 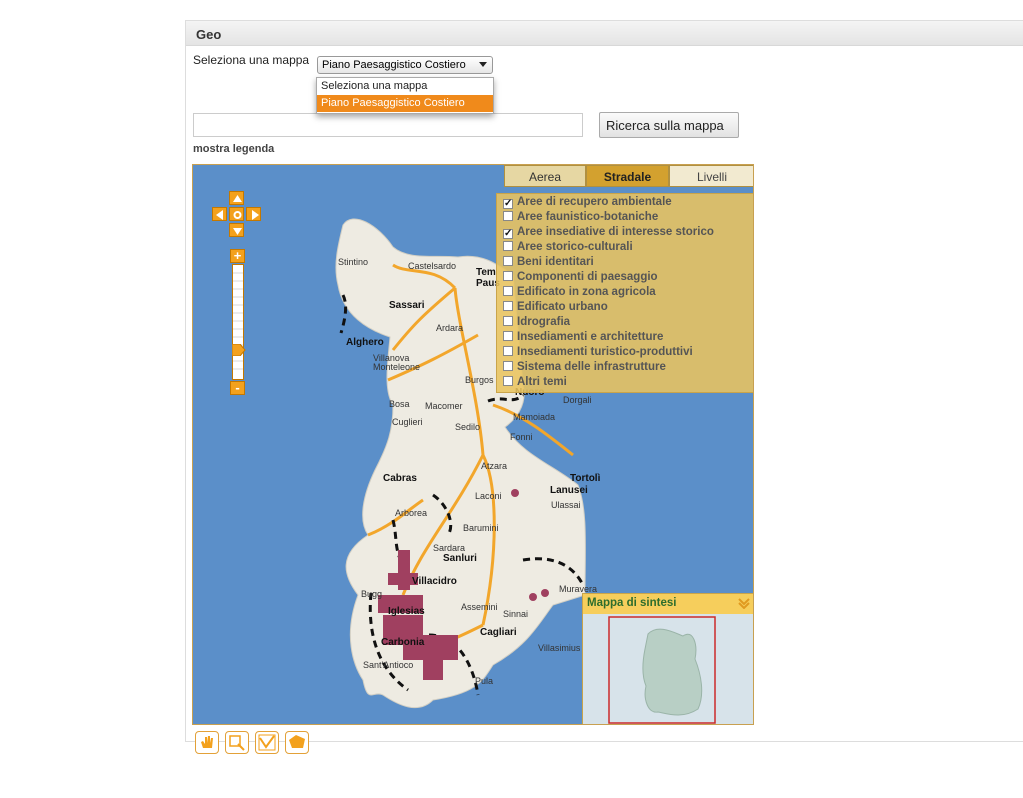 I want to click on overview-title: Mappa di sintesi, so click(x=668, y=604).